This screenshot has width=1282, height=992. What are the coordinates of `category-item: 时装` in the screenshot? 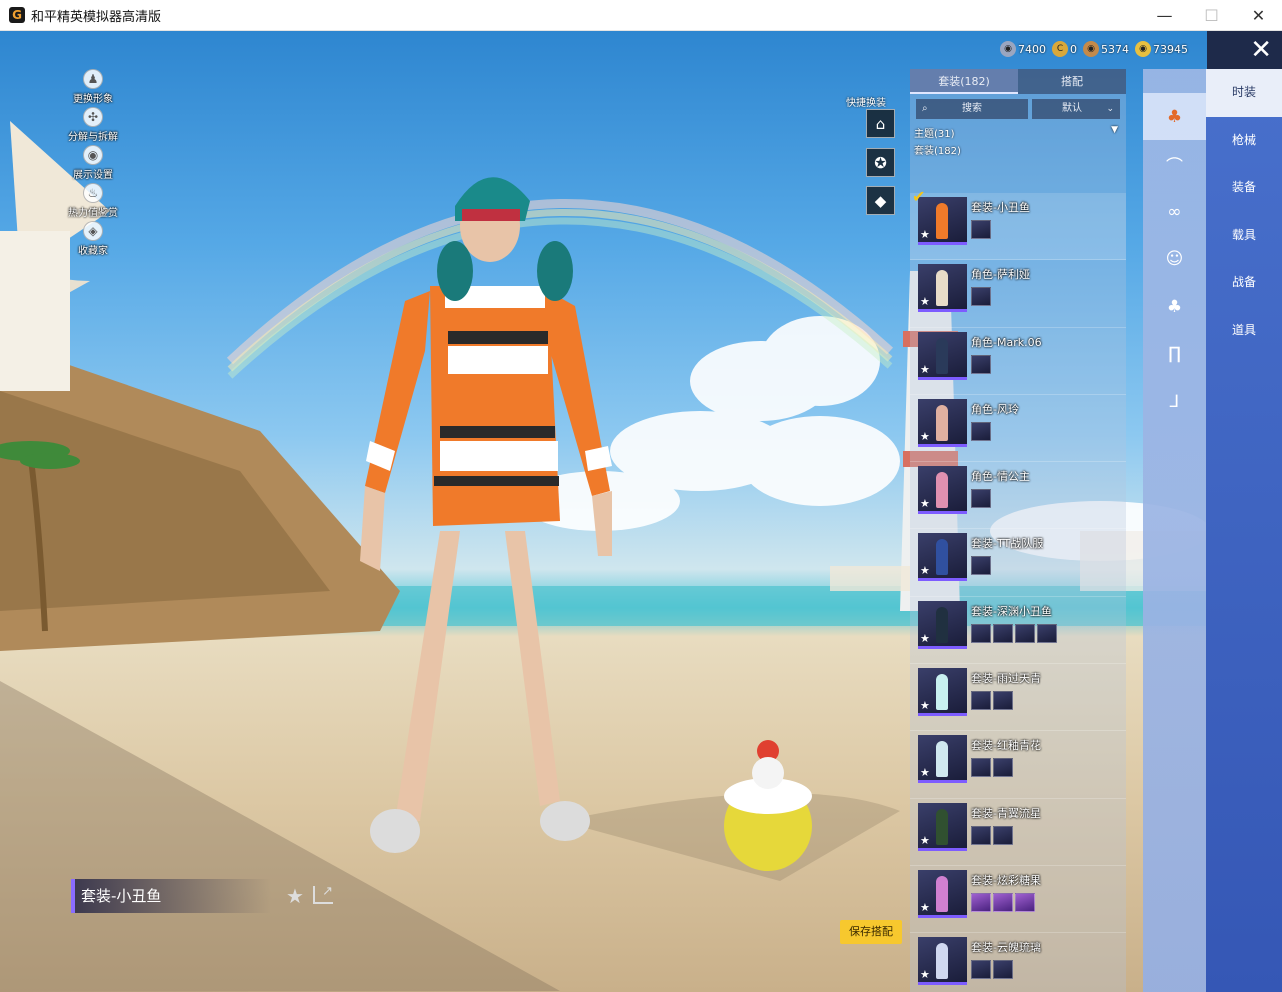 It's located at (1244, 93).